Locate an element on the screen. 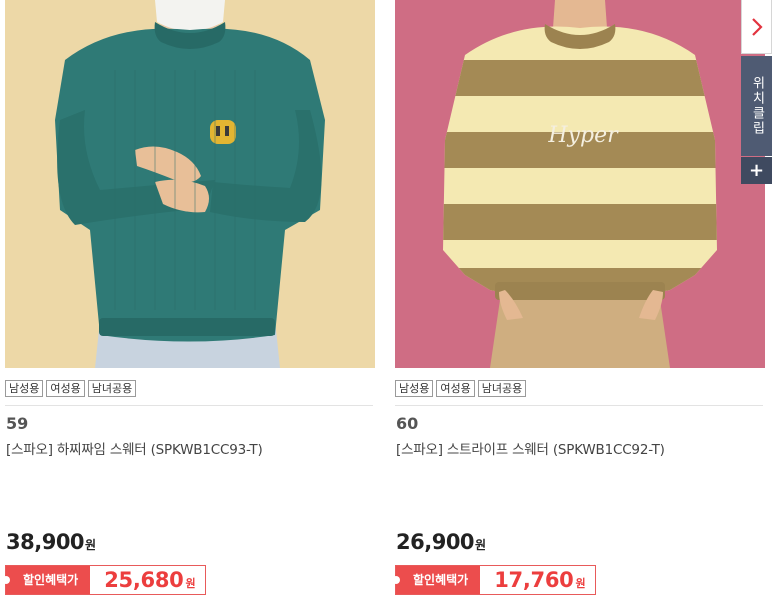 The image size is (772, 616). product-rank: 59 is located at coordinates (17, 423).